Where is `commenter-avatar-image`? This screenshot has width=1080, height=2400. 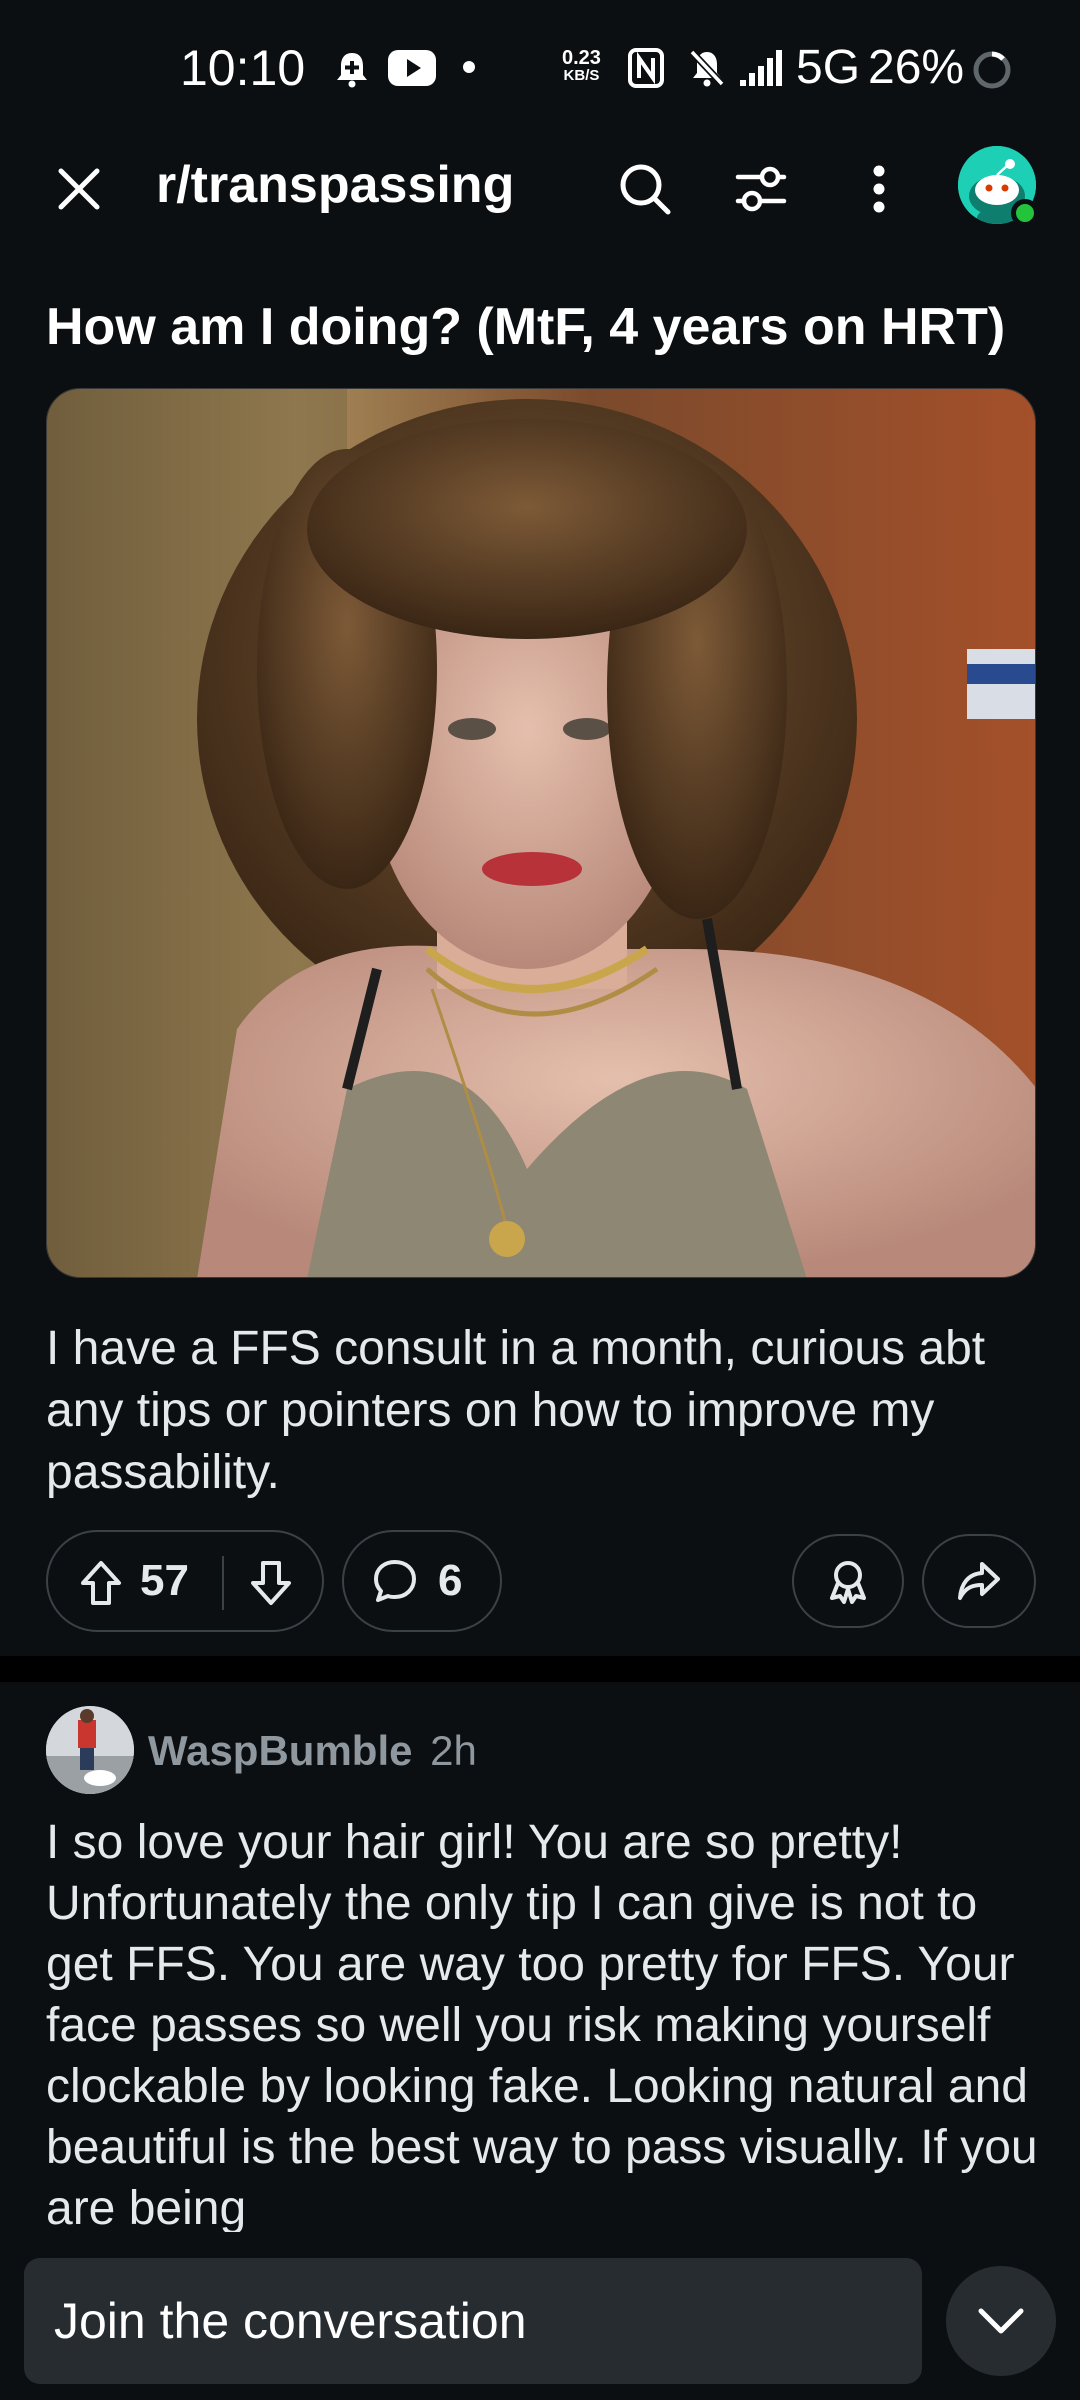 commenter-avatar-image is located at coordinates (90, 1750).